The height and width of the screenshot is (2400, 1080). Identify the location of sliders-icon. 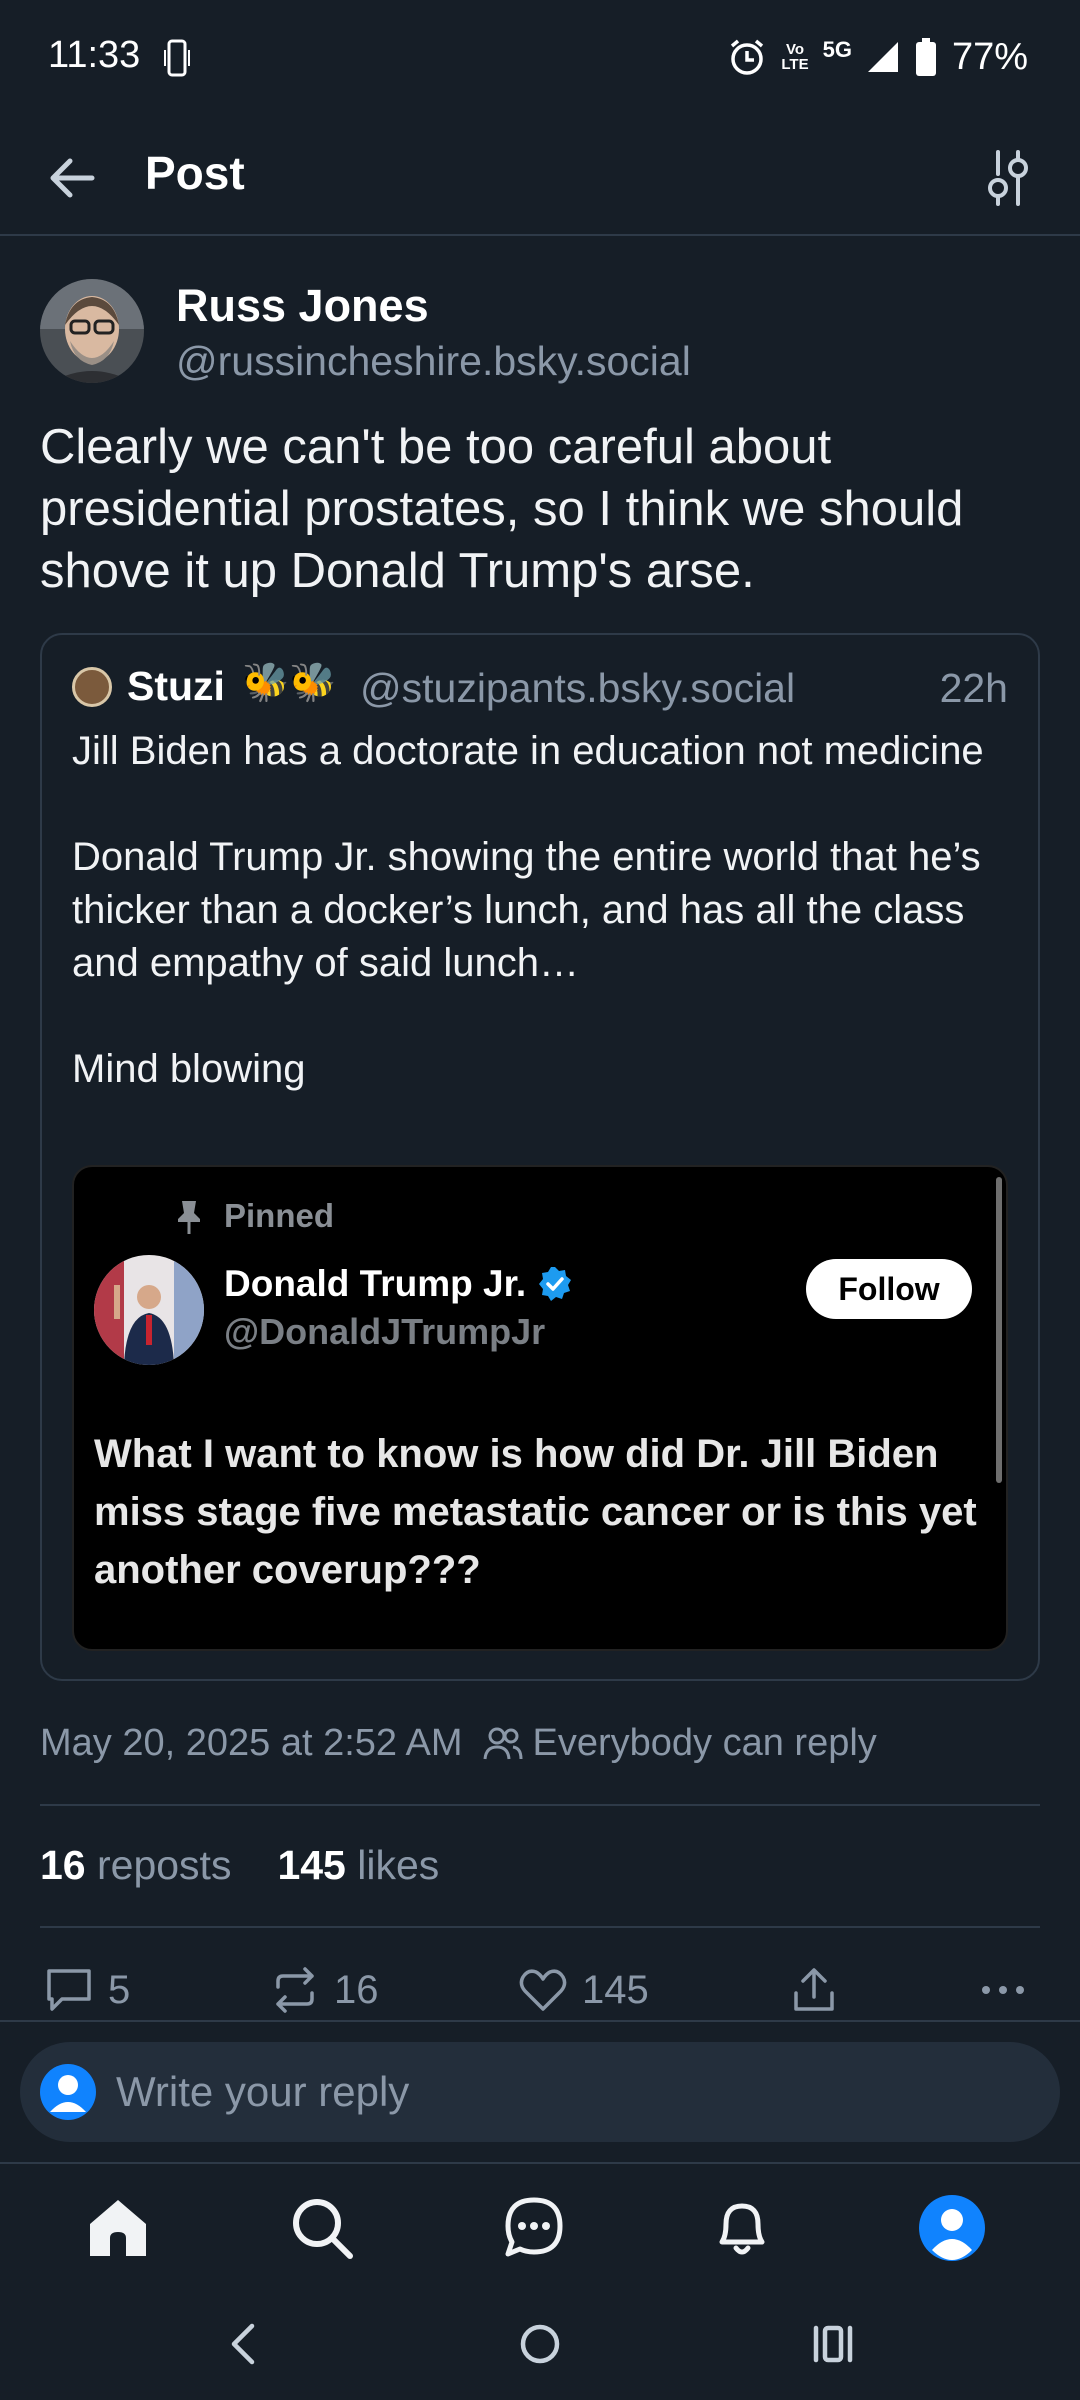
(1008, 178).